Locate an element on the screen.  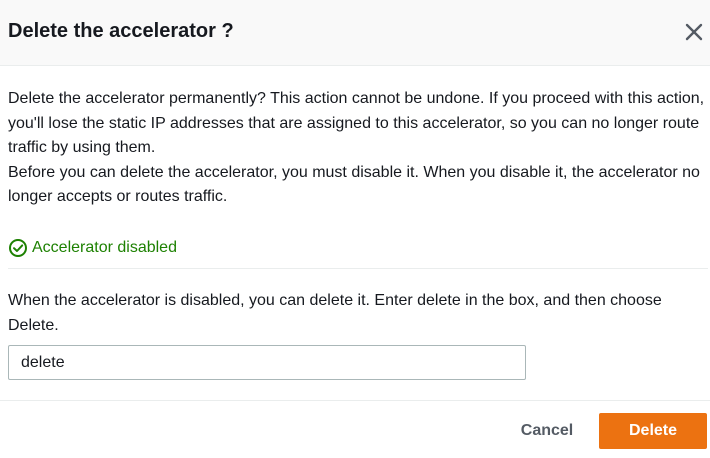
status-indicator: Accelerator disabled is located at coordinates (92, 248).